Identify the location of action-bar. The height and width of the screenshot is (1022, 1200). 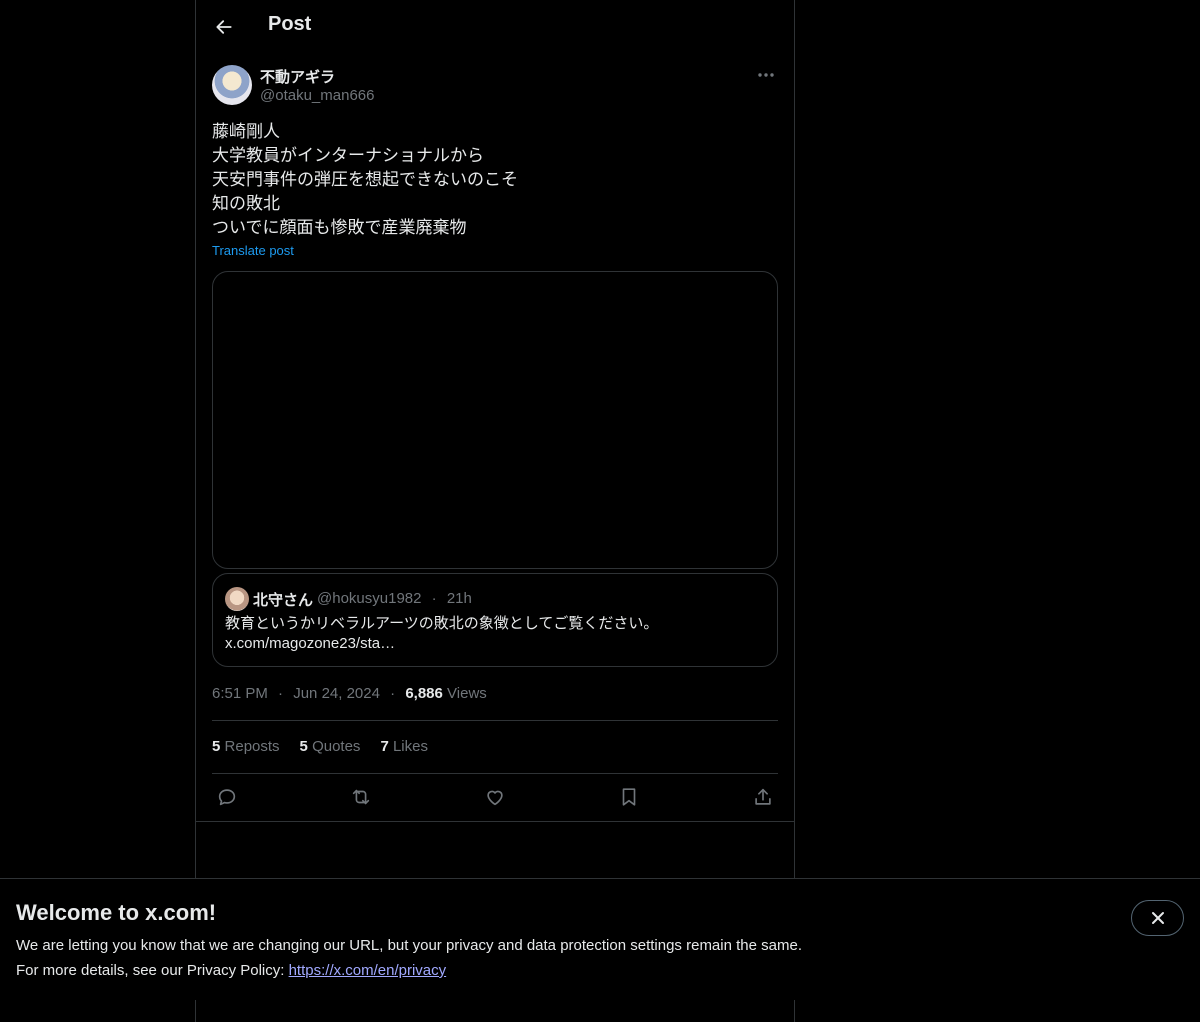
(495, 797).